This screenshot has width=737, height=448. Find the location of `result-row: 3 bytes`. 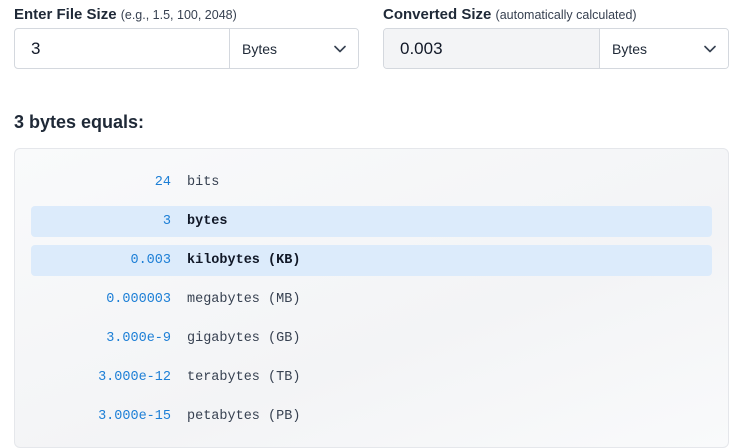

result-row: 3 bytes is located at coordinates (371, 221).